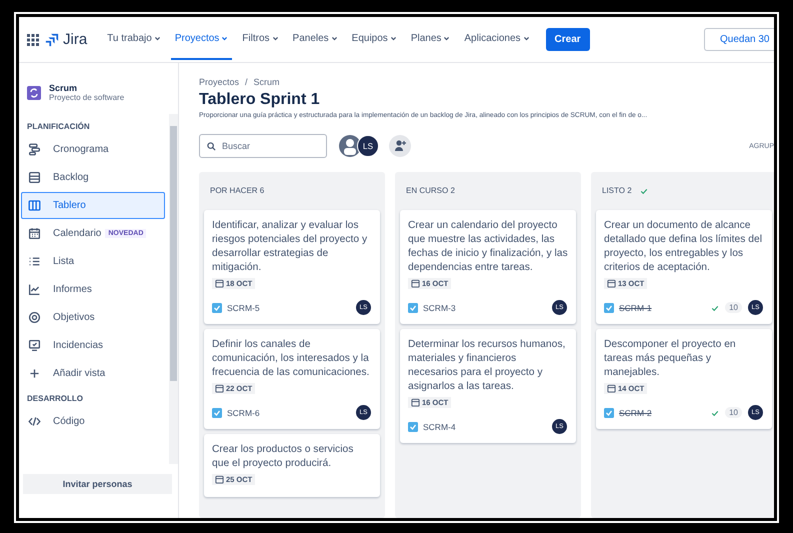  What do you see at coordinates (439, 307) in the screenshot?
I see `issue-key: SCRM-3` at bounding box center [439, 307].